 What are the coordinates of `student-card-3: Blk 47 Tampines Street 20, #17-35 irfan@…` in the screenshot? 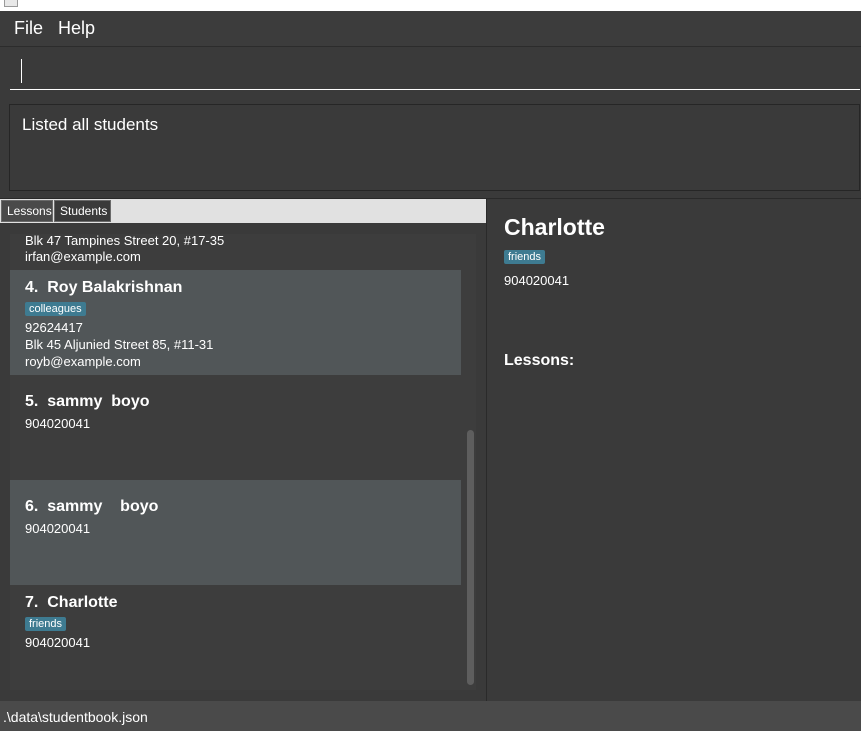 It's located at (235, 252).